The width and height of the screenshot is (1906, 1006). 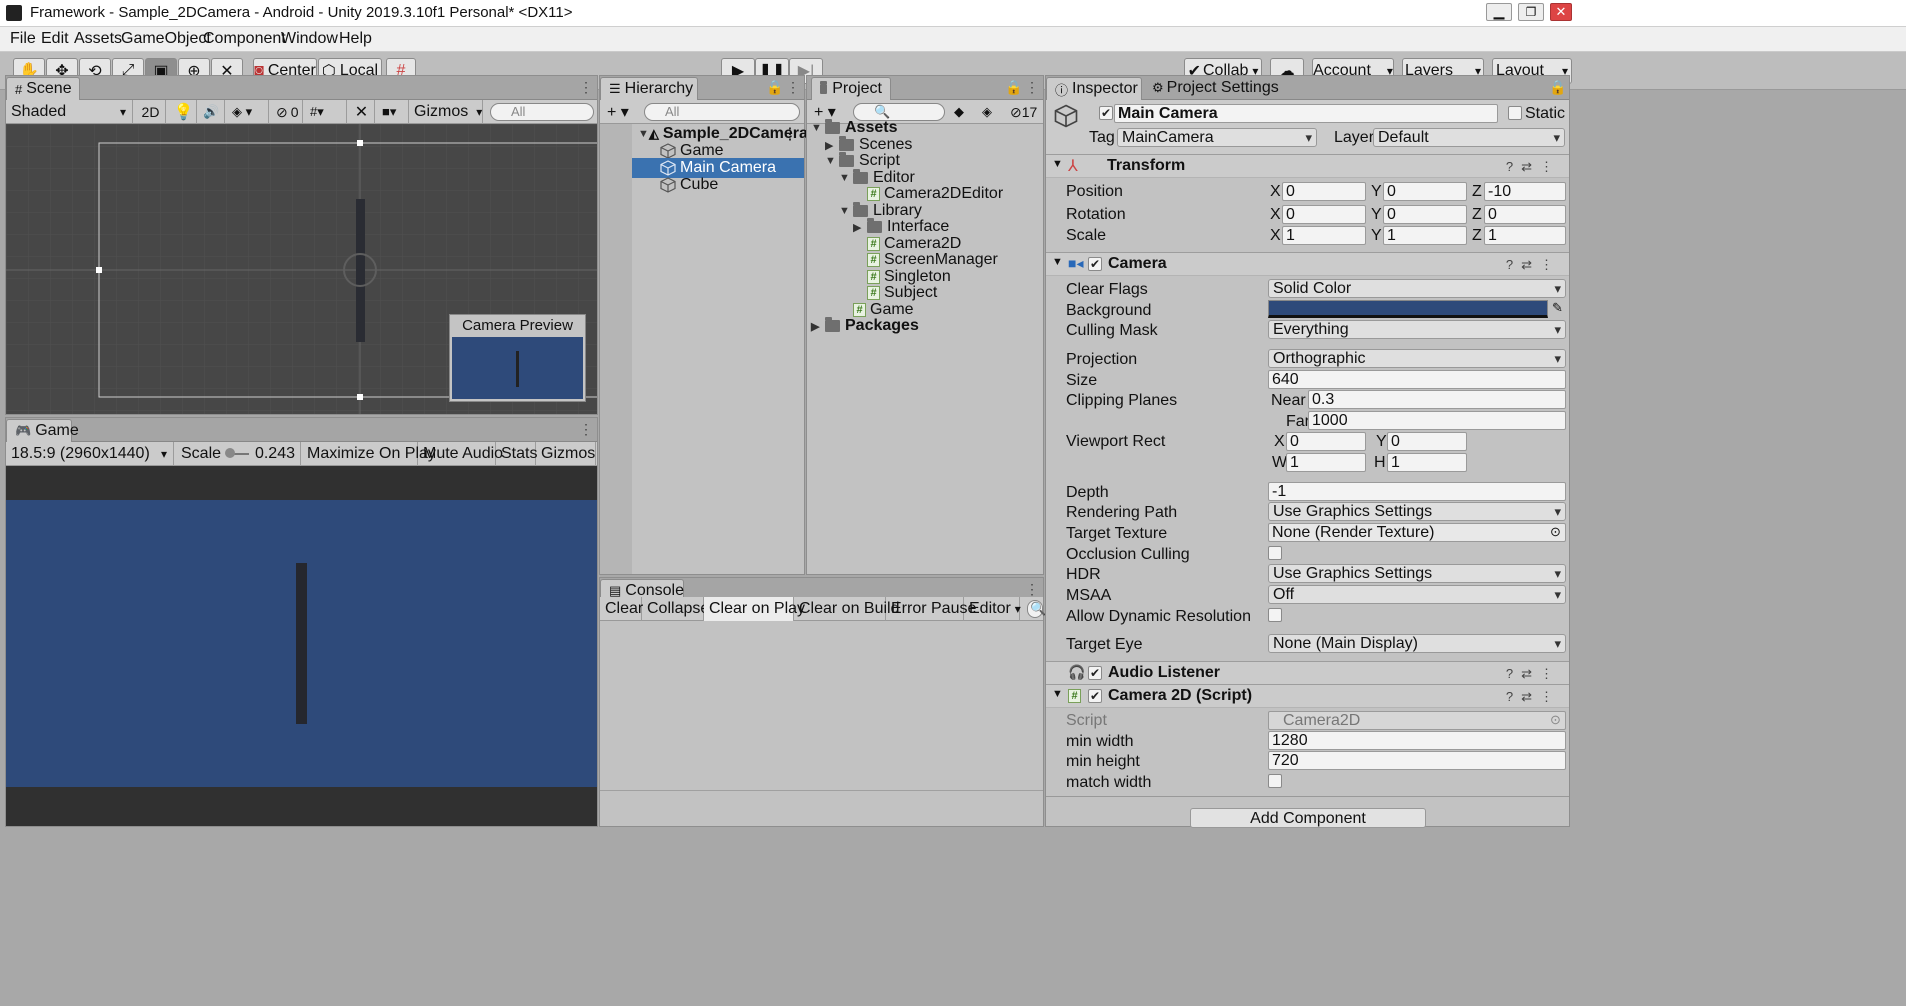 What do you see at coordinates (1417, 594) in the screenshot?
I see `msaa-dropdown: Off` at bounding box center [1417, 594].